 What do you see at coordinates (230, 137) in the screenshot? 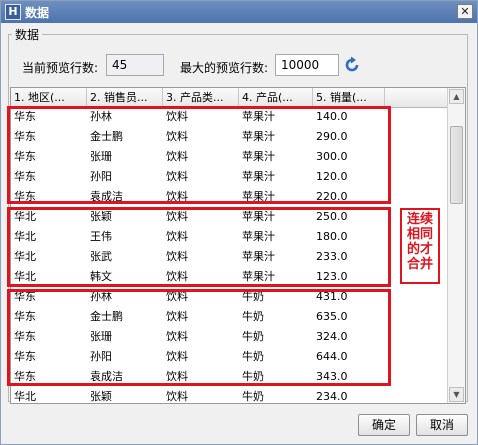
I see `table-row: 华东 金士鹏 饮料 苹果汁 290.0` at bounding box center [230, 137].